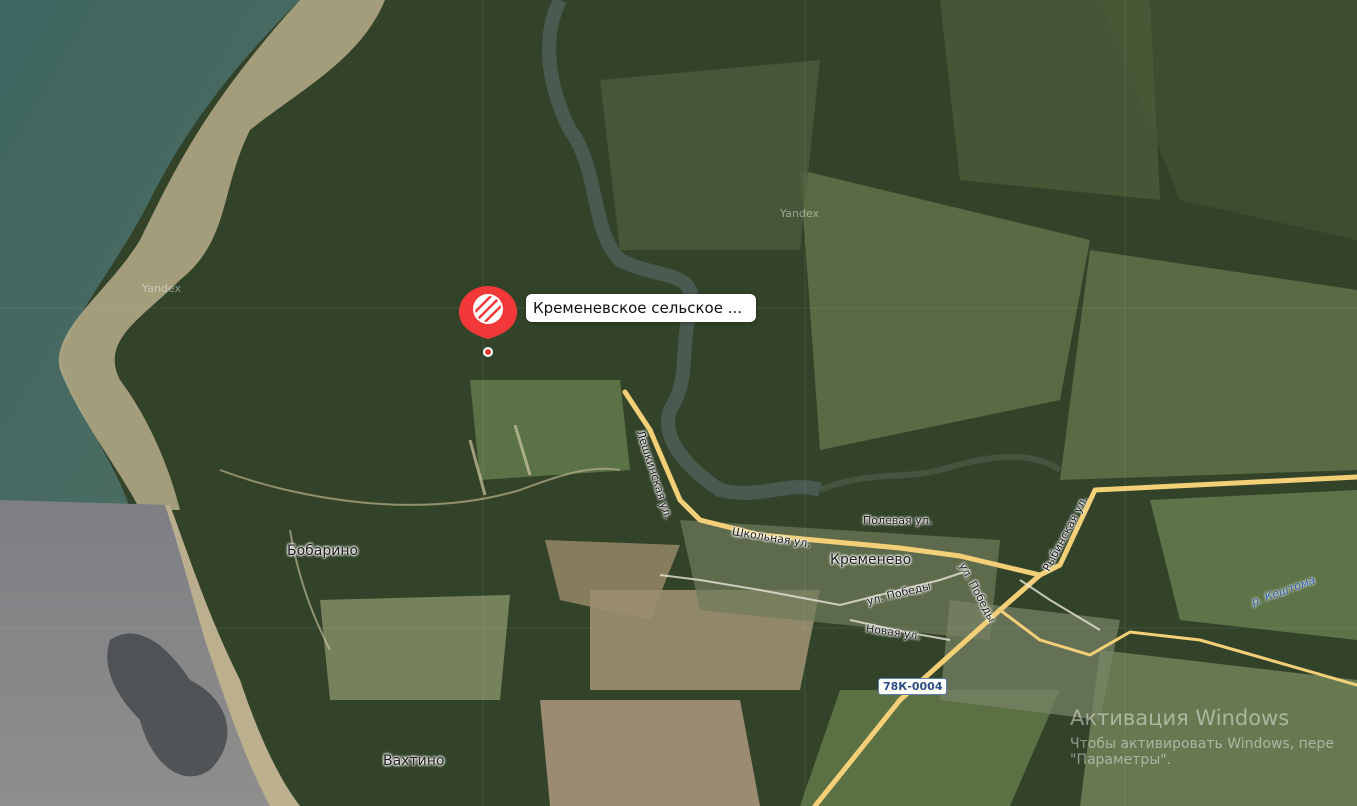  Describe the element at coordinates (913, 686) in the screenshot. I see `road-number-badge: 78К-0004` at that location.